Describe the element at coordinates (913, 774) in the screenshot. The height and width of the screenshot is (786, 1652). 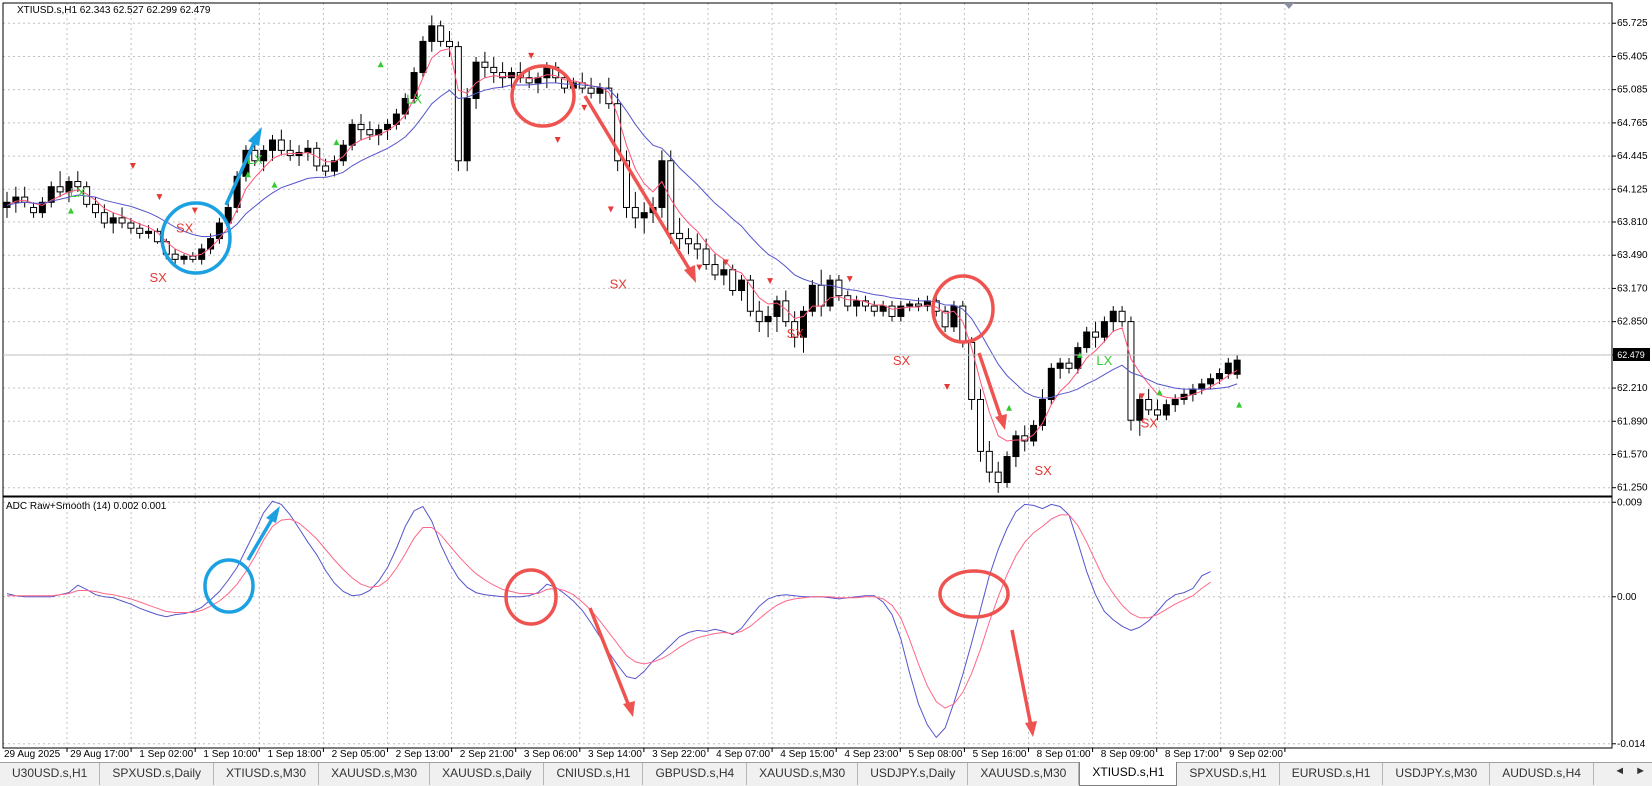
I see `tab-symbol: USDJPY.s,Daily` at that location.